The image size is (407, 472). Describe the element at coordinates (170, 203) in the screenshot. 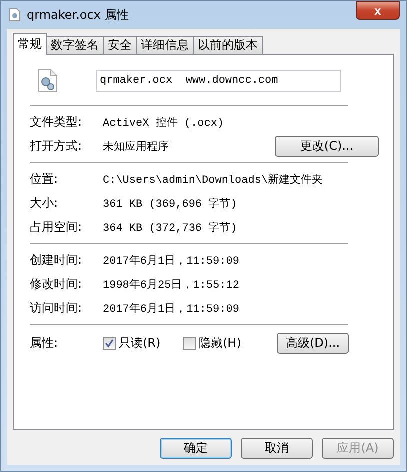

I see `property-value: 361 KB (369,696 字节)` at that location.